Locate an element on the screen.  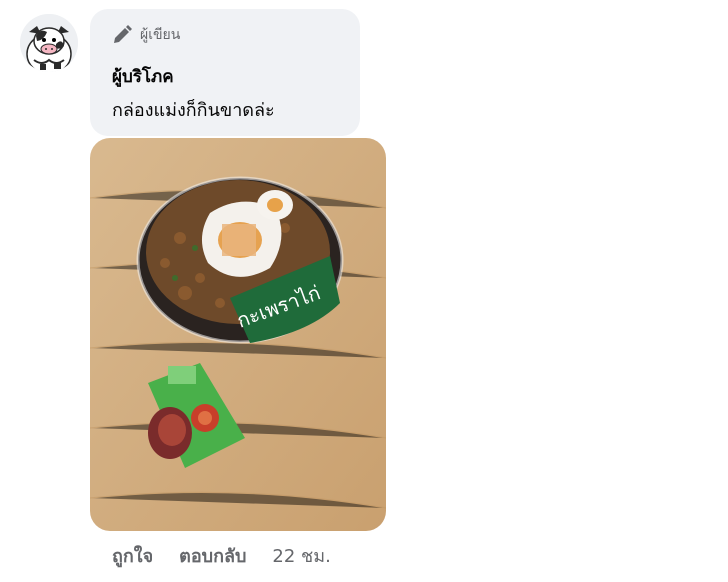
comment-actions: ถูกใจ ตอบกลับ 22 ชม. is located at coordinates (221, 555).